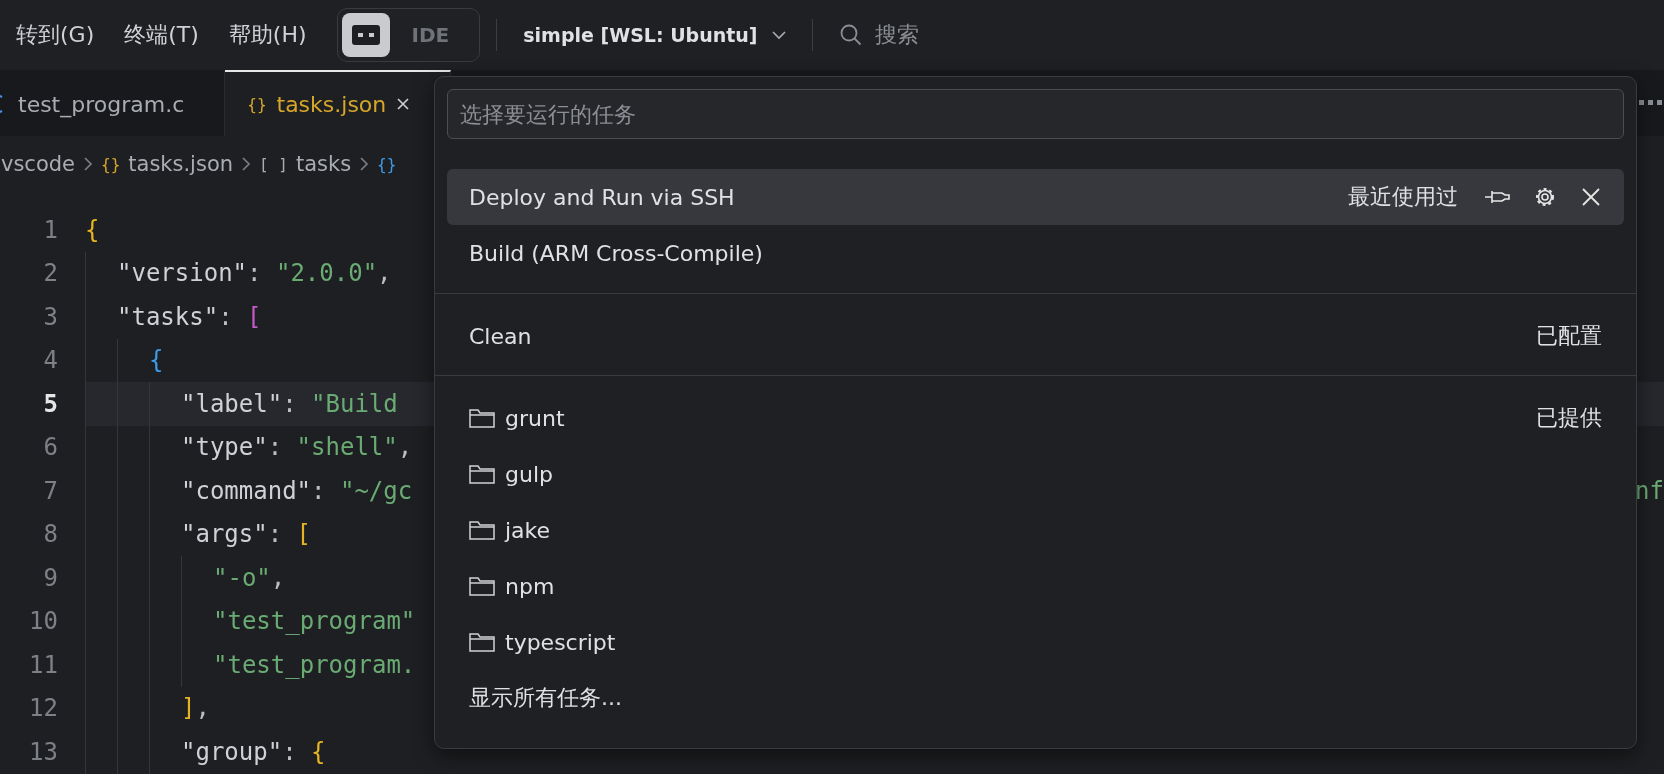  What do you see at coordinates (1569, 336) in the screenshot?
I see `task-tag: 已配置` at bounding box center [1569, 336].